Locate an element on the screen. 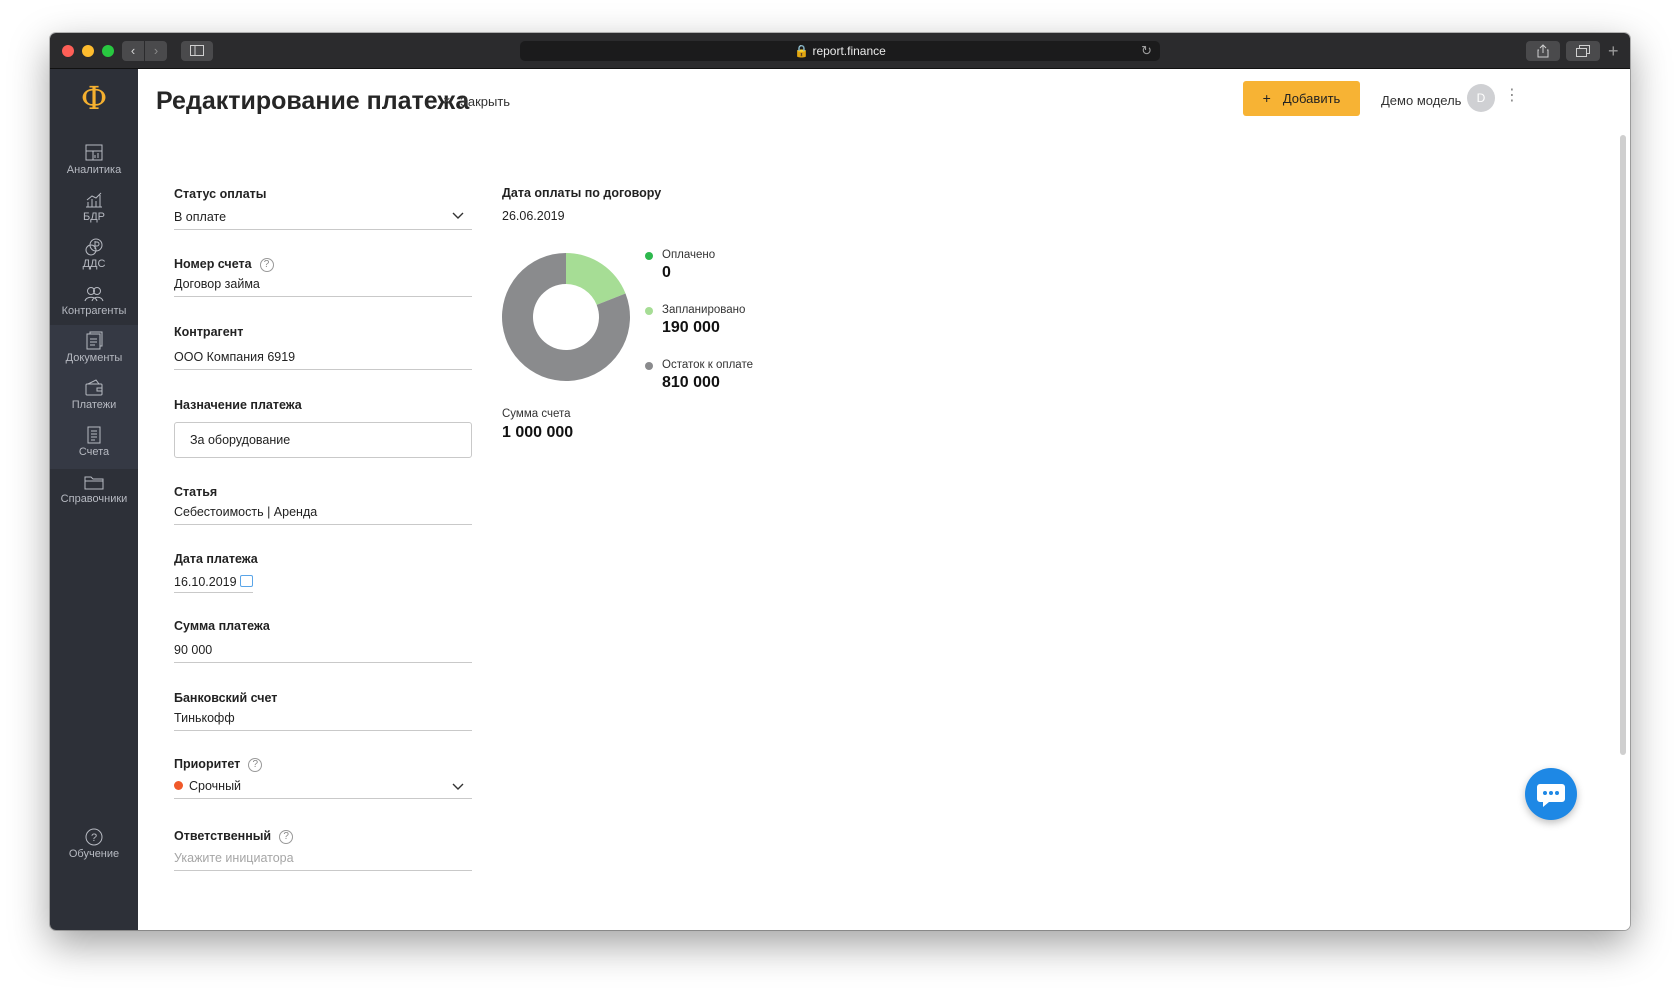 The width and height of the screenshot is (1680, 996). sidebar-item-label: БДР is located at coordinates (93, 217).